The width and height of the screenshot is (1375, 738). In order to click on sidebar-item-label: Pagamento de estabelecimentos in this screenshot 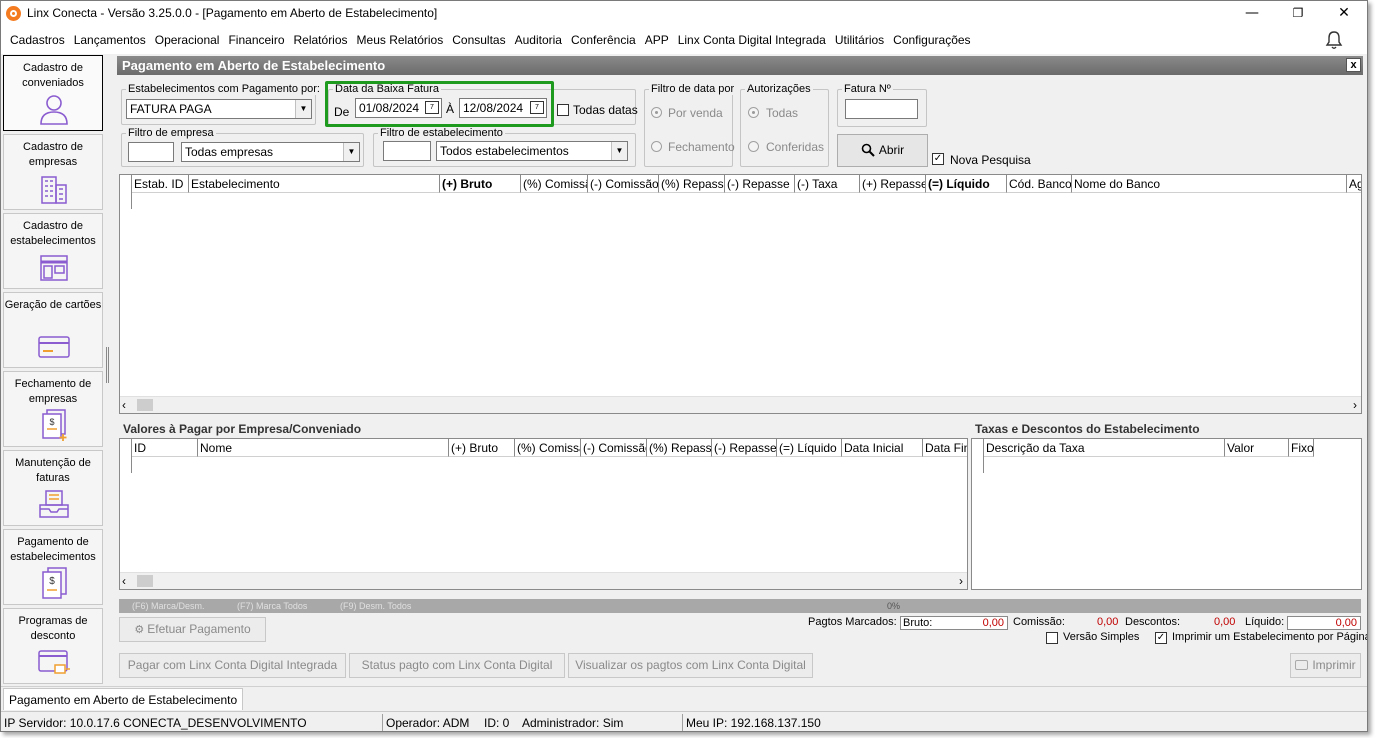, I will do `click(53, 549)`.